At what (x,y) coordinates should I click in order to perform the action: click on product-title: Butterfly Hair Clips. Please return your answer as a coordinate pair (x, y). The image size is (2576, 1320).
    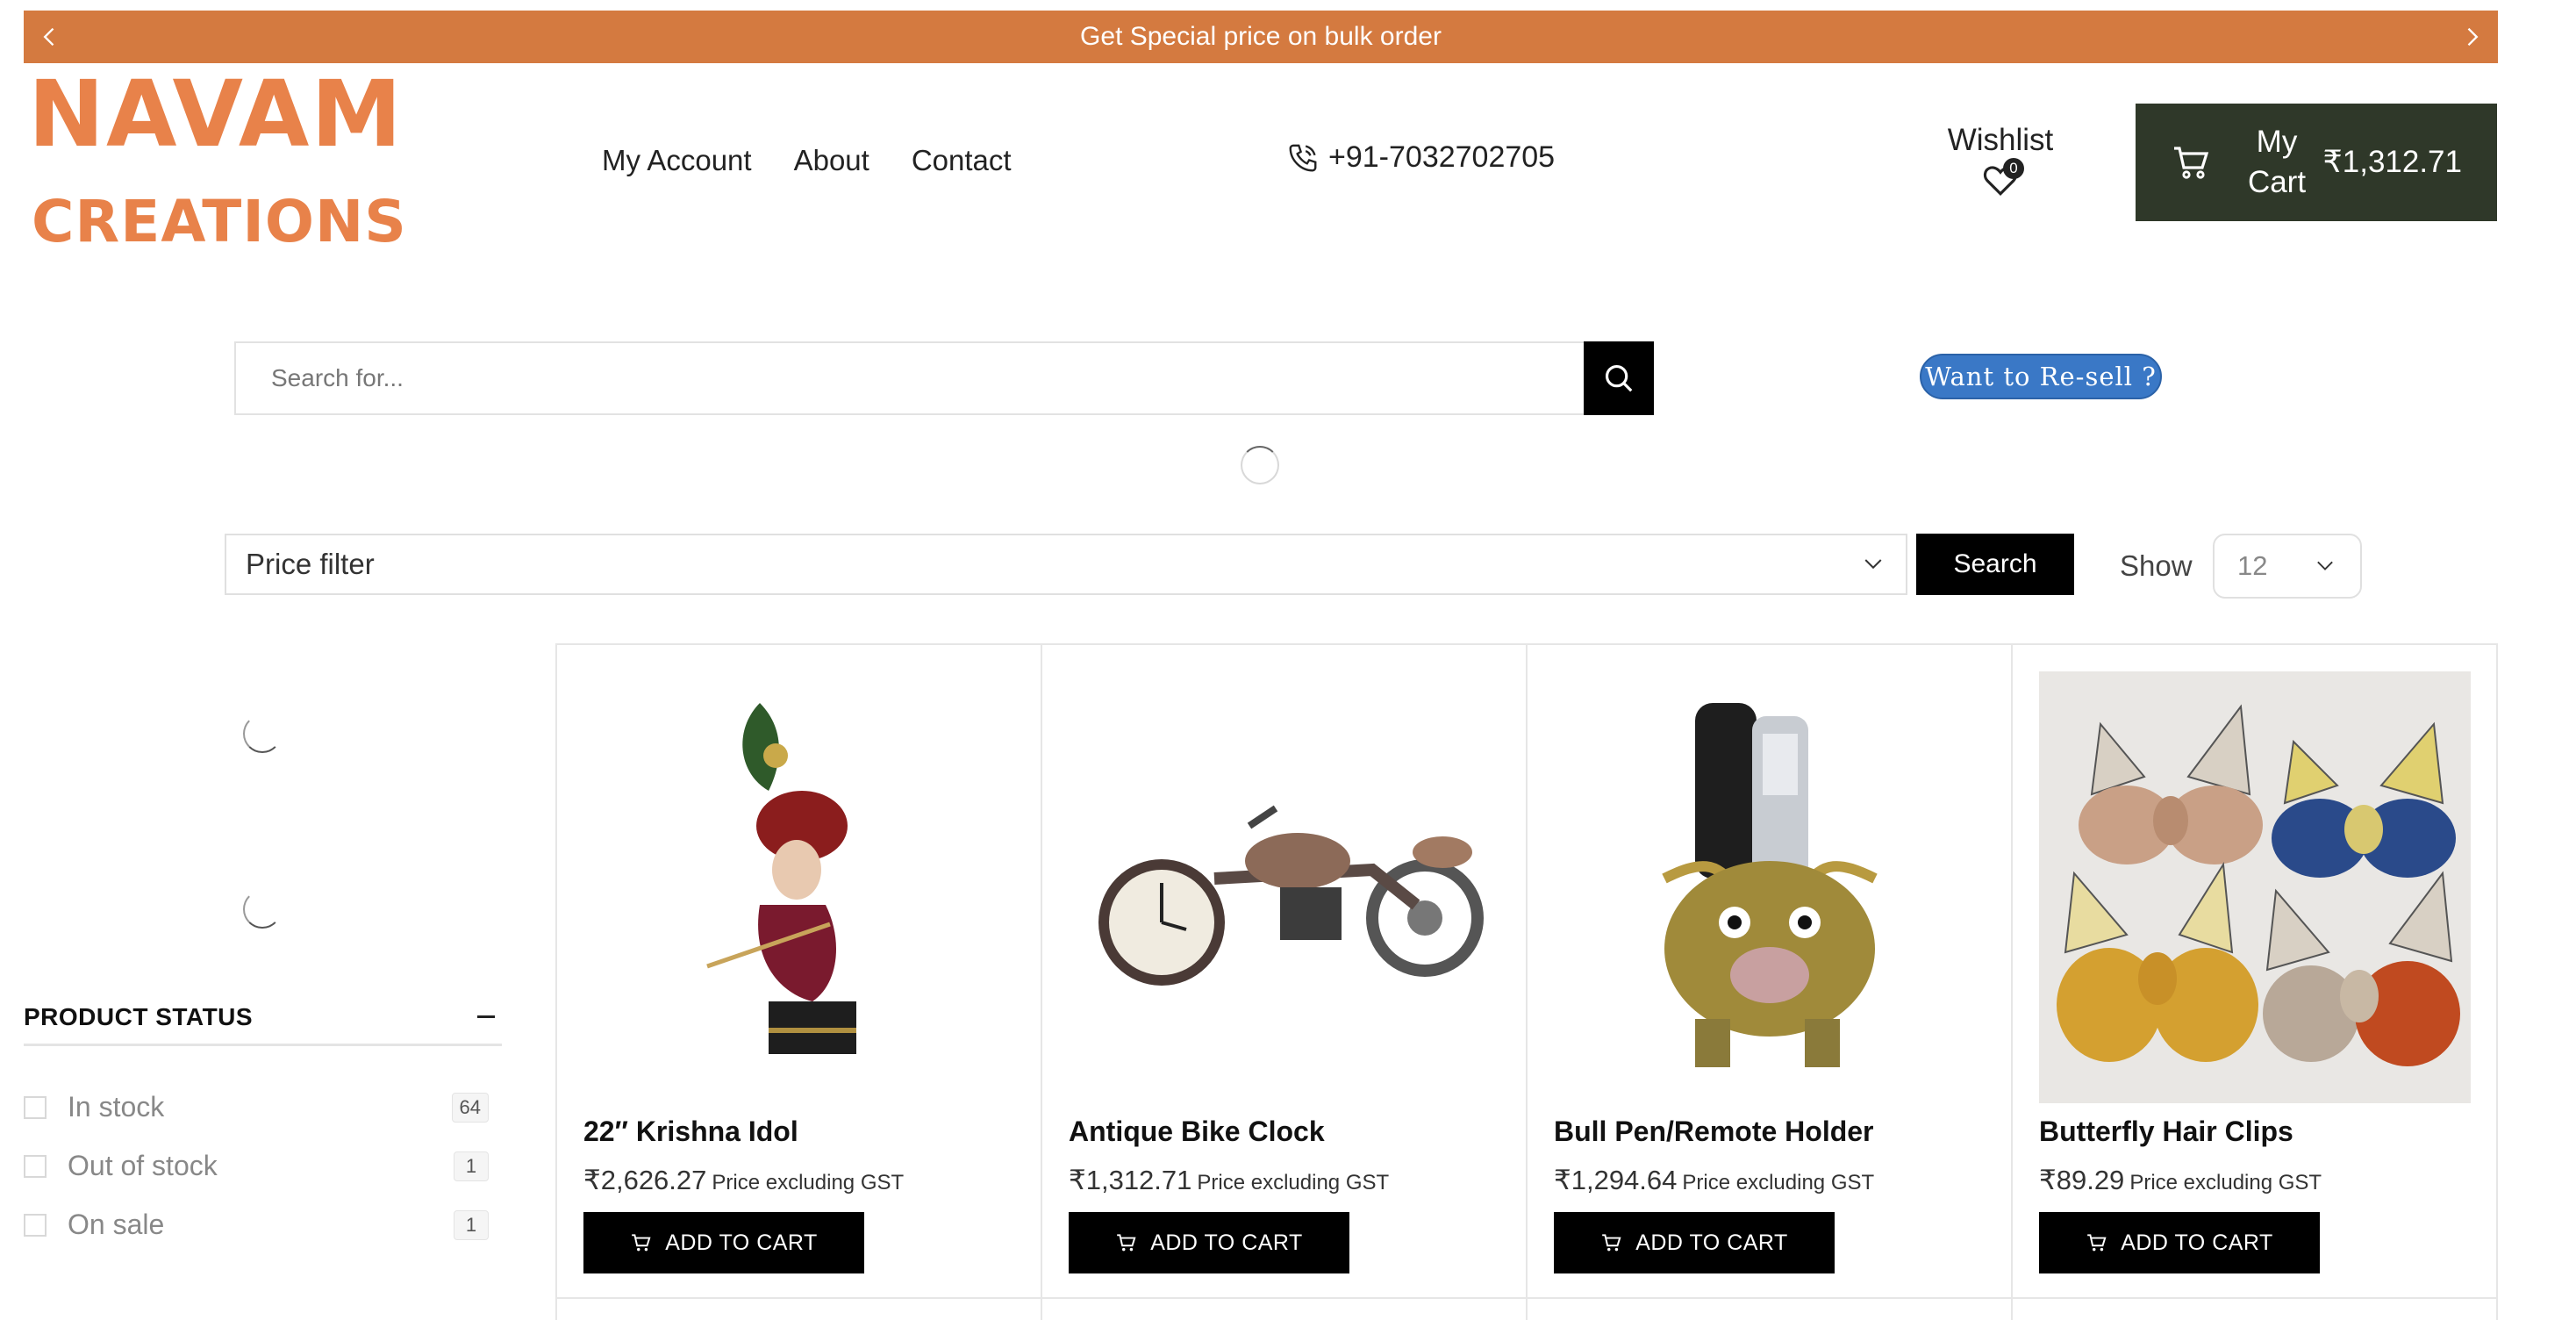
    Looking at the image, I should click on (2166, 1132).